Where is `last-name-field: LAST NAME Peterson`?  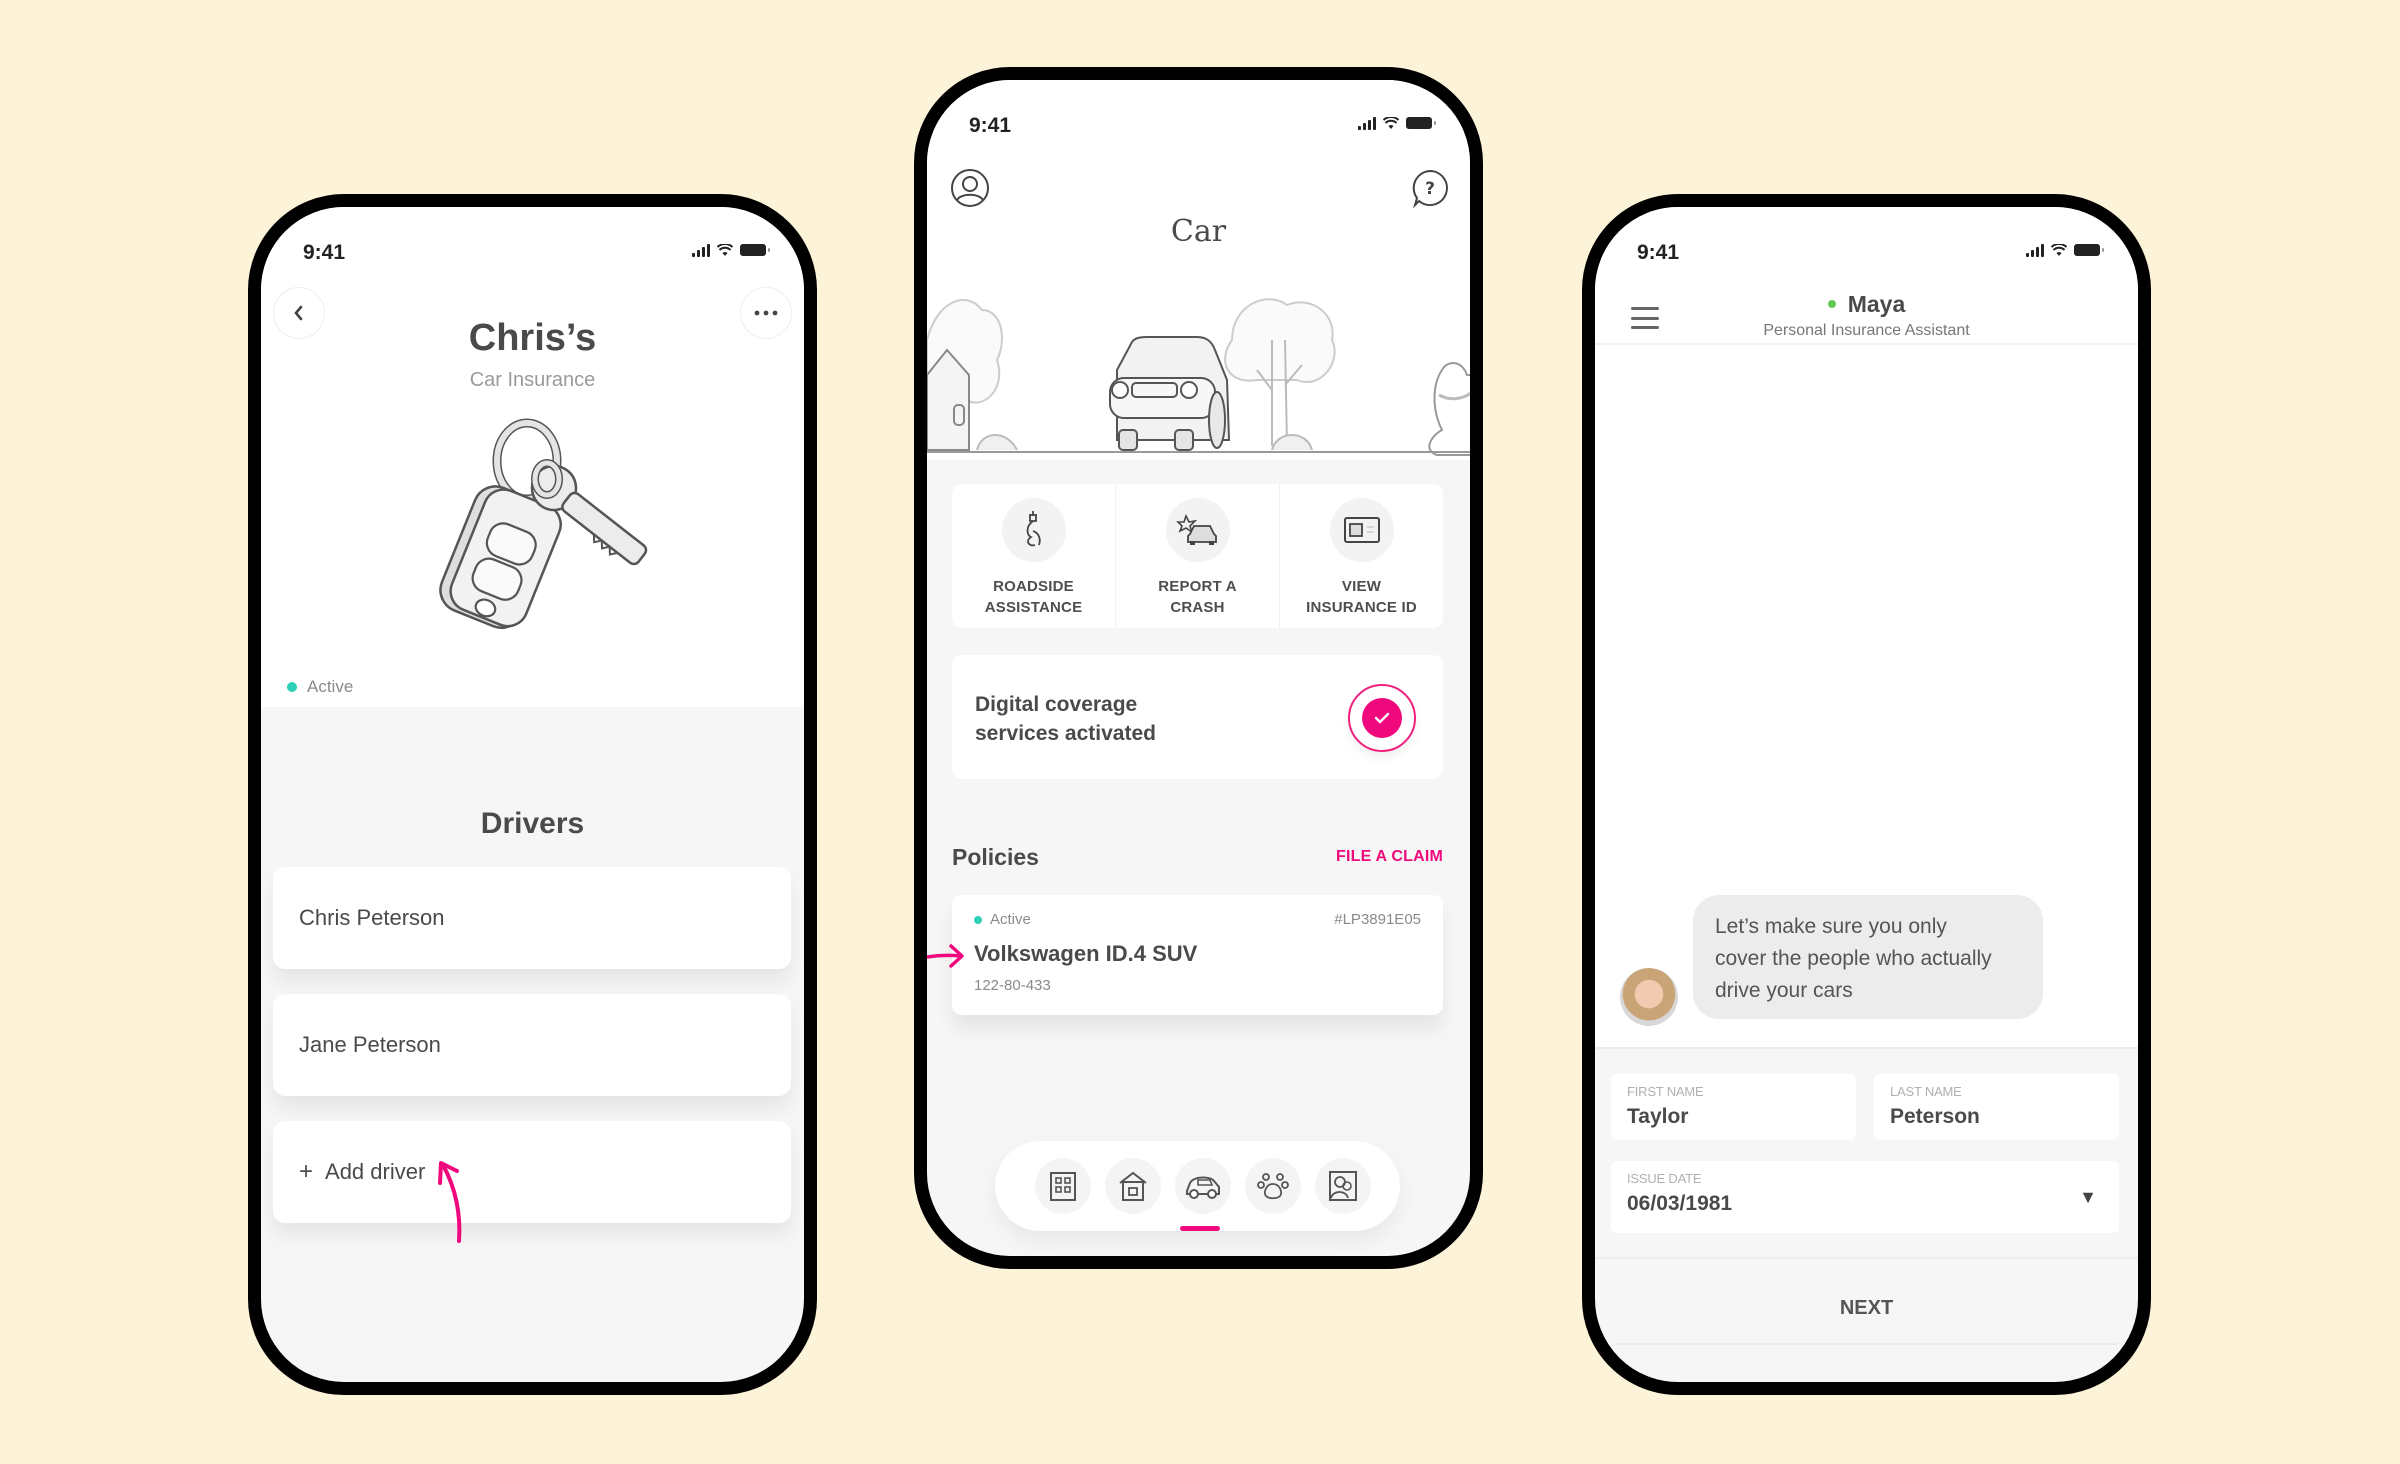 last-name-field: LAST NAME Peterson is located at coordinates (1996, 1107).